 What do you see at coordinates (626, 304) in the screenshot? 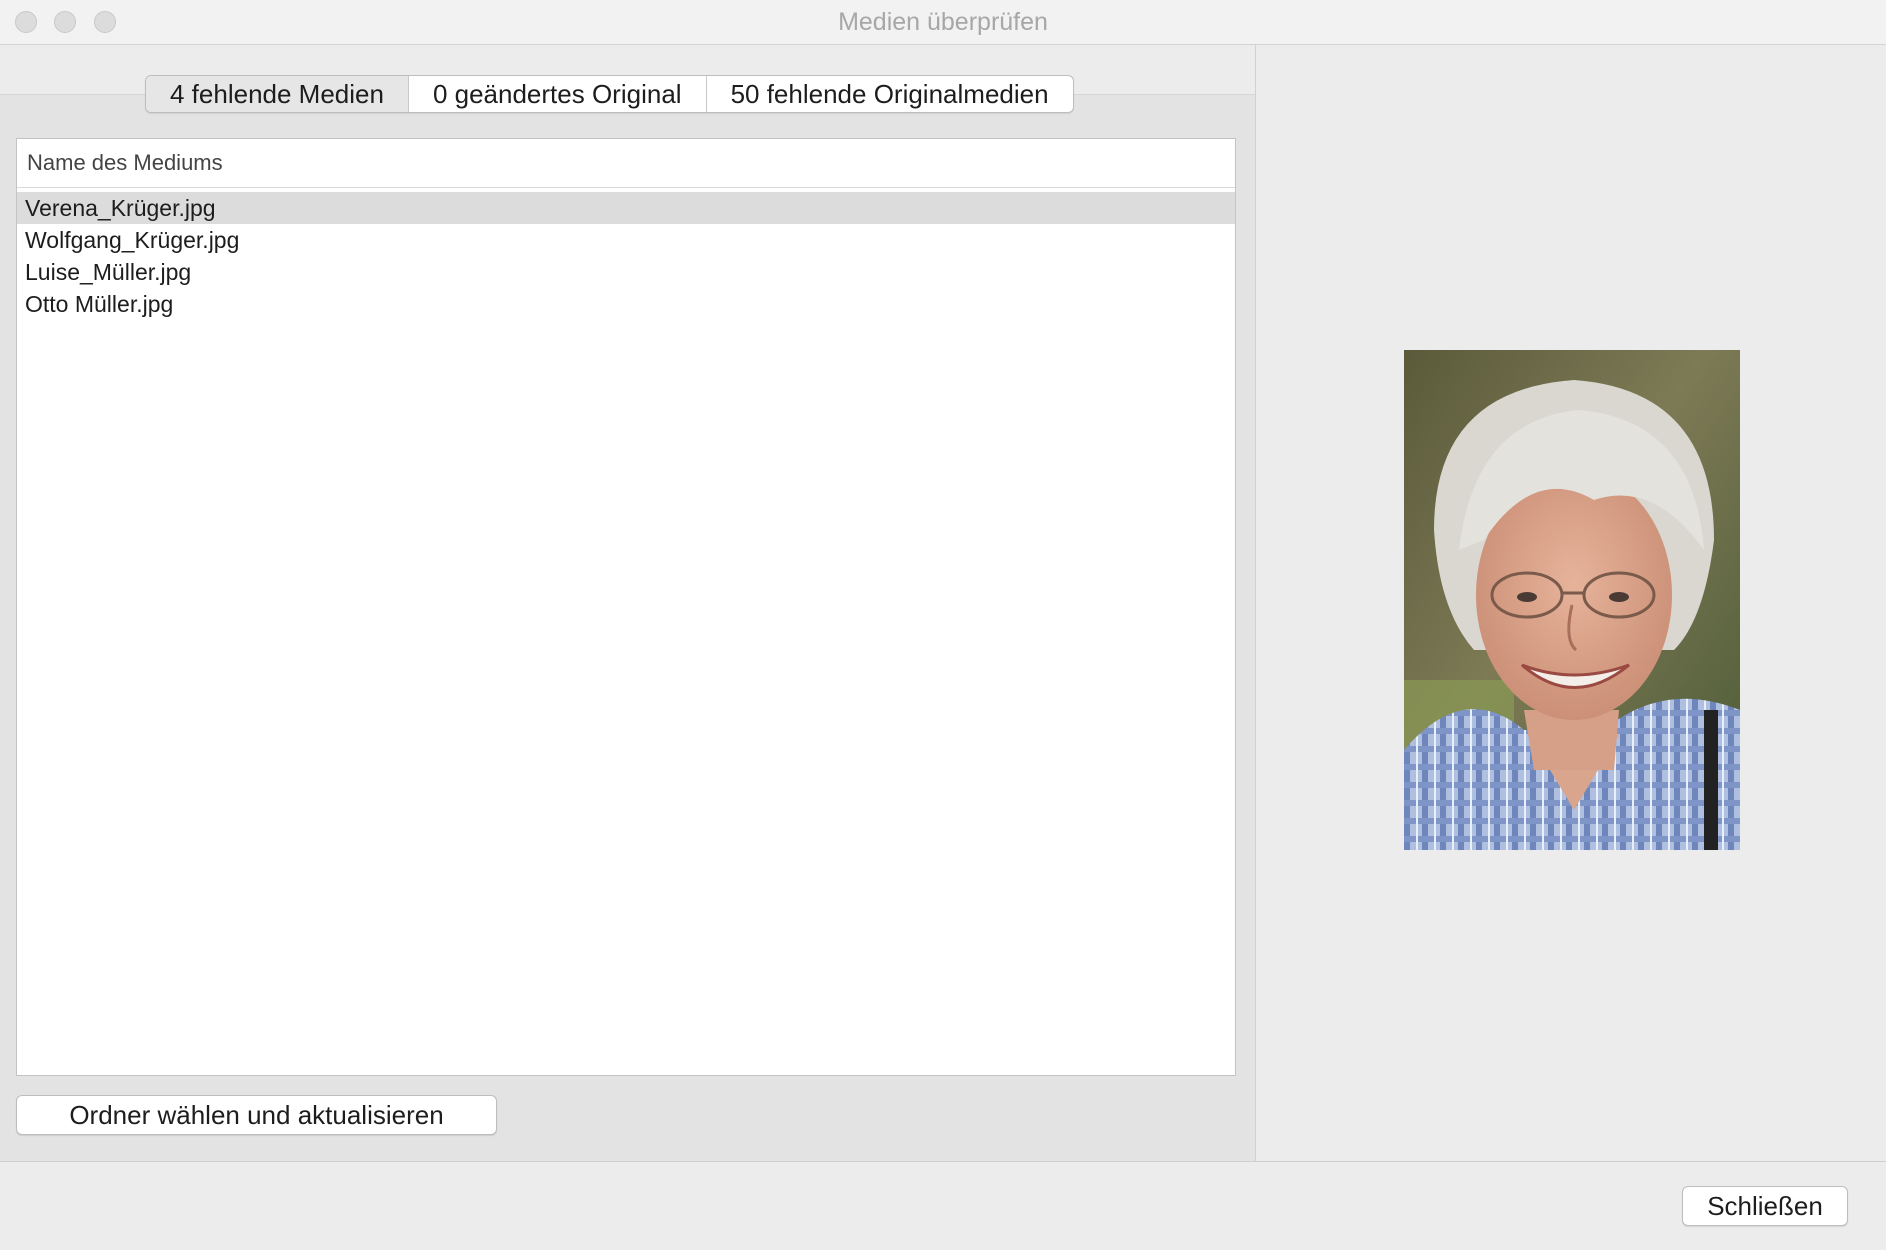
I see `table-row: Otto Müller.jpg` at bounding box center [626, 304].